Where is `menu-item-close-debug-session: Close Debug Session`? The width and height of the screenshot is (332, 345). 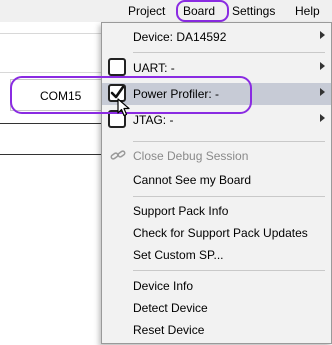 menu-item-close-debug-session: Close Debug Session is located at coordinates (216, 156).